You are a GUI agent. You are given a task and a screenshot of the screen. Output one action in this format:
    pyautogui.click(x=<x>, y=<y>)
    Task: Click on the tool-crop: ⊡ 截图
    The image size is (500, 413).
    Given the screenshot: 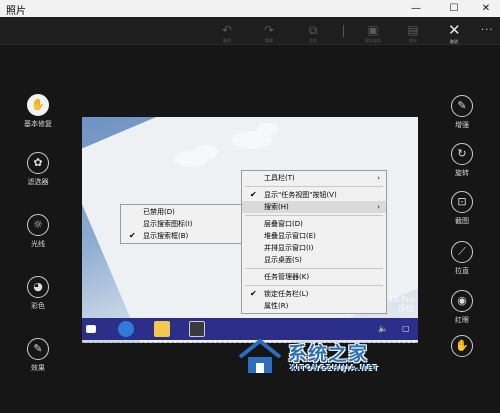 What is the action you would take?
    pyautogui.click(x=462, y=208)
    